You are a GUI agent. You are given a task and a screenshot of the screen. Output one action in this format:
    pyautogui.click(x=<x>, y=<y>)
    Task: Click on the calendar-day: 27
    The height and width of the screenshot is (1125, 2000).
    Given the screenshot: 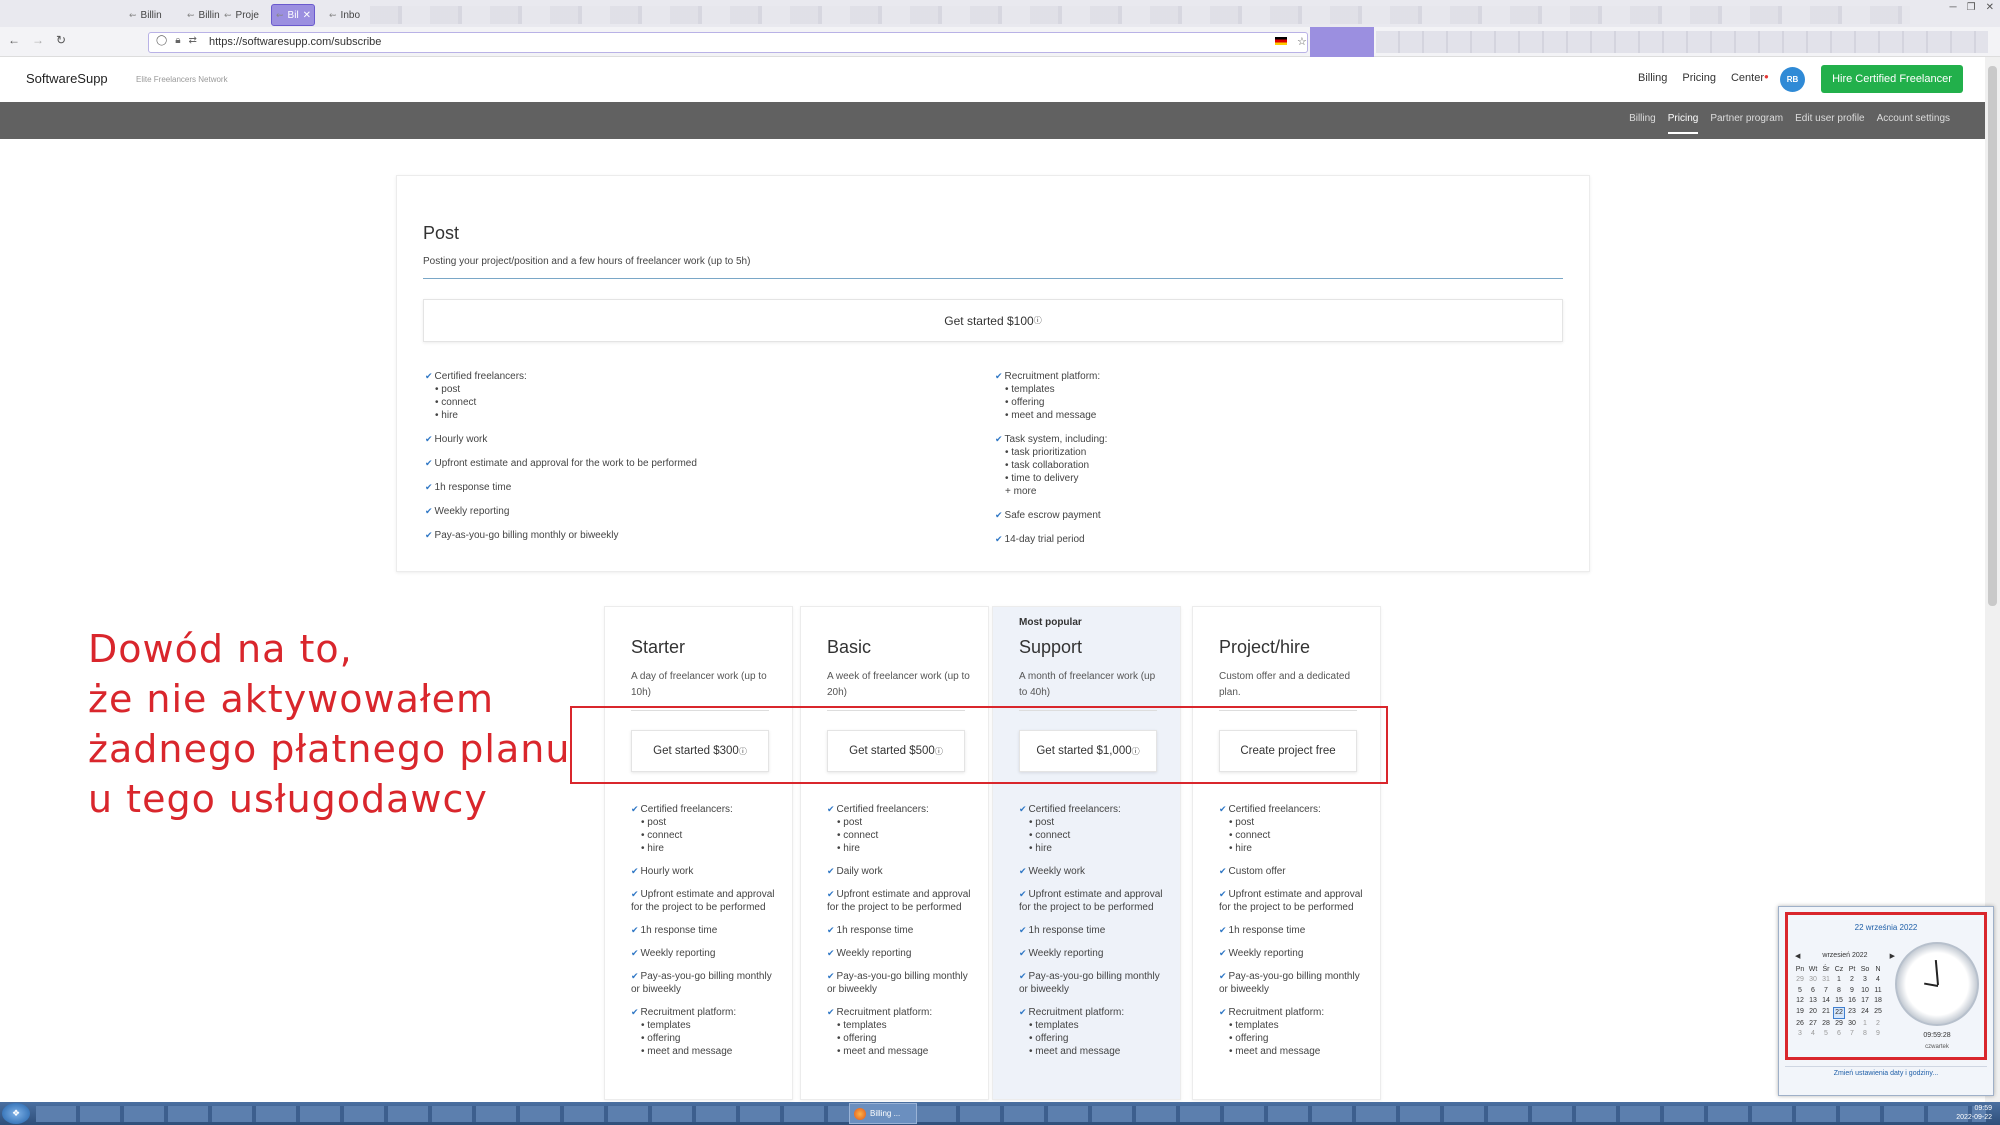 What is the action you would take?
    pyautogui.click(x=1813, y=1024)
    